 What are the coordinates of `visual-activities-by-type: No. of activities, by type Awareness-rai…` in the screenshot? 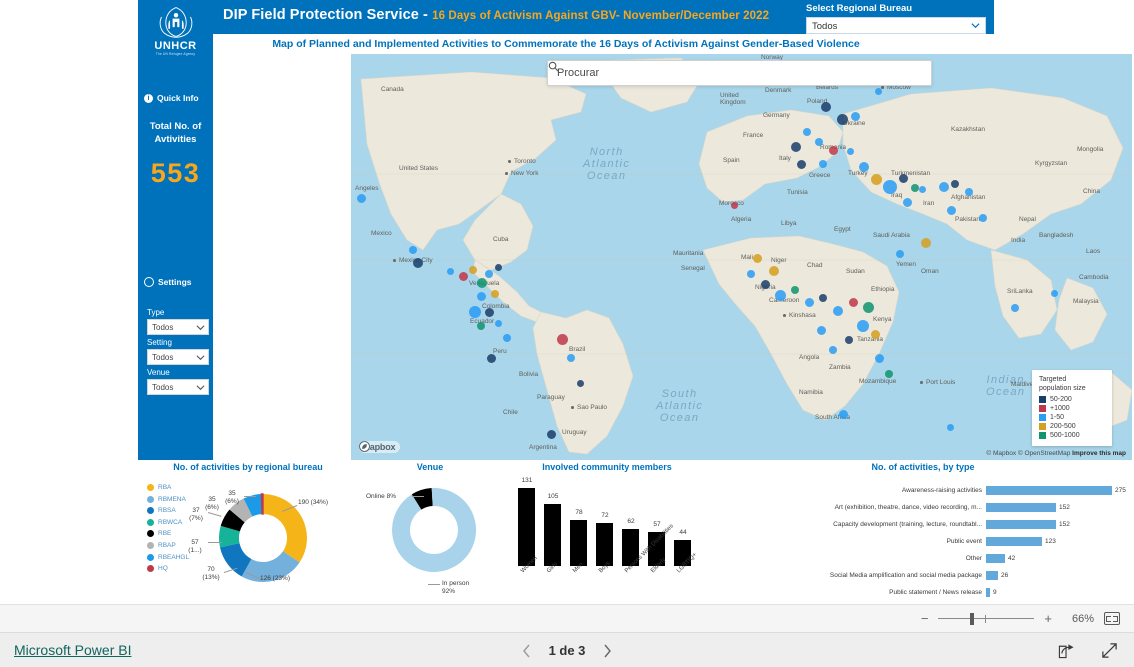 It's located at (923, 532).